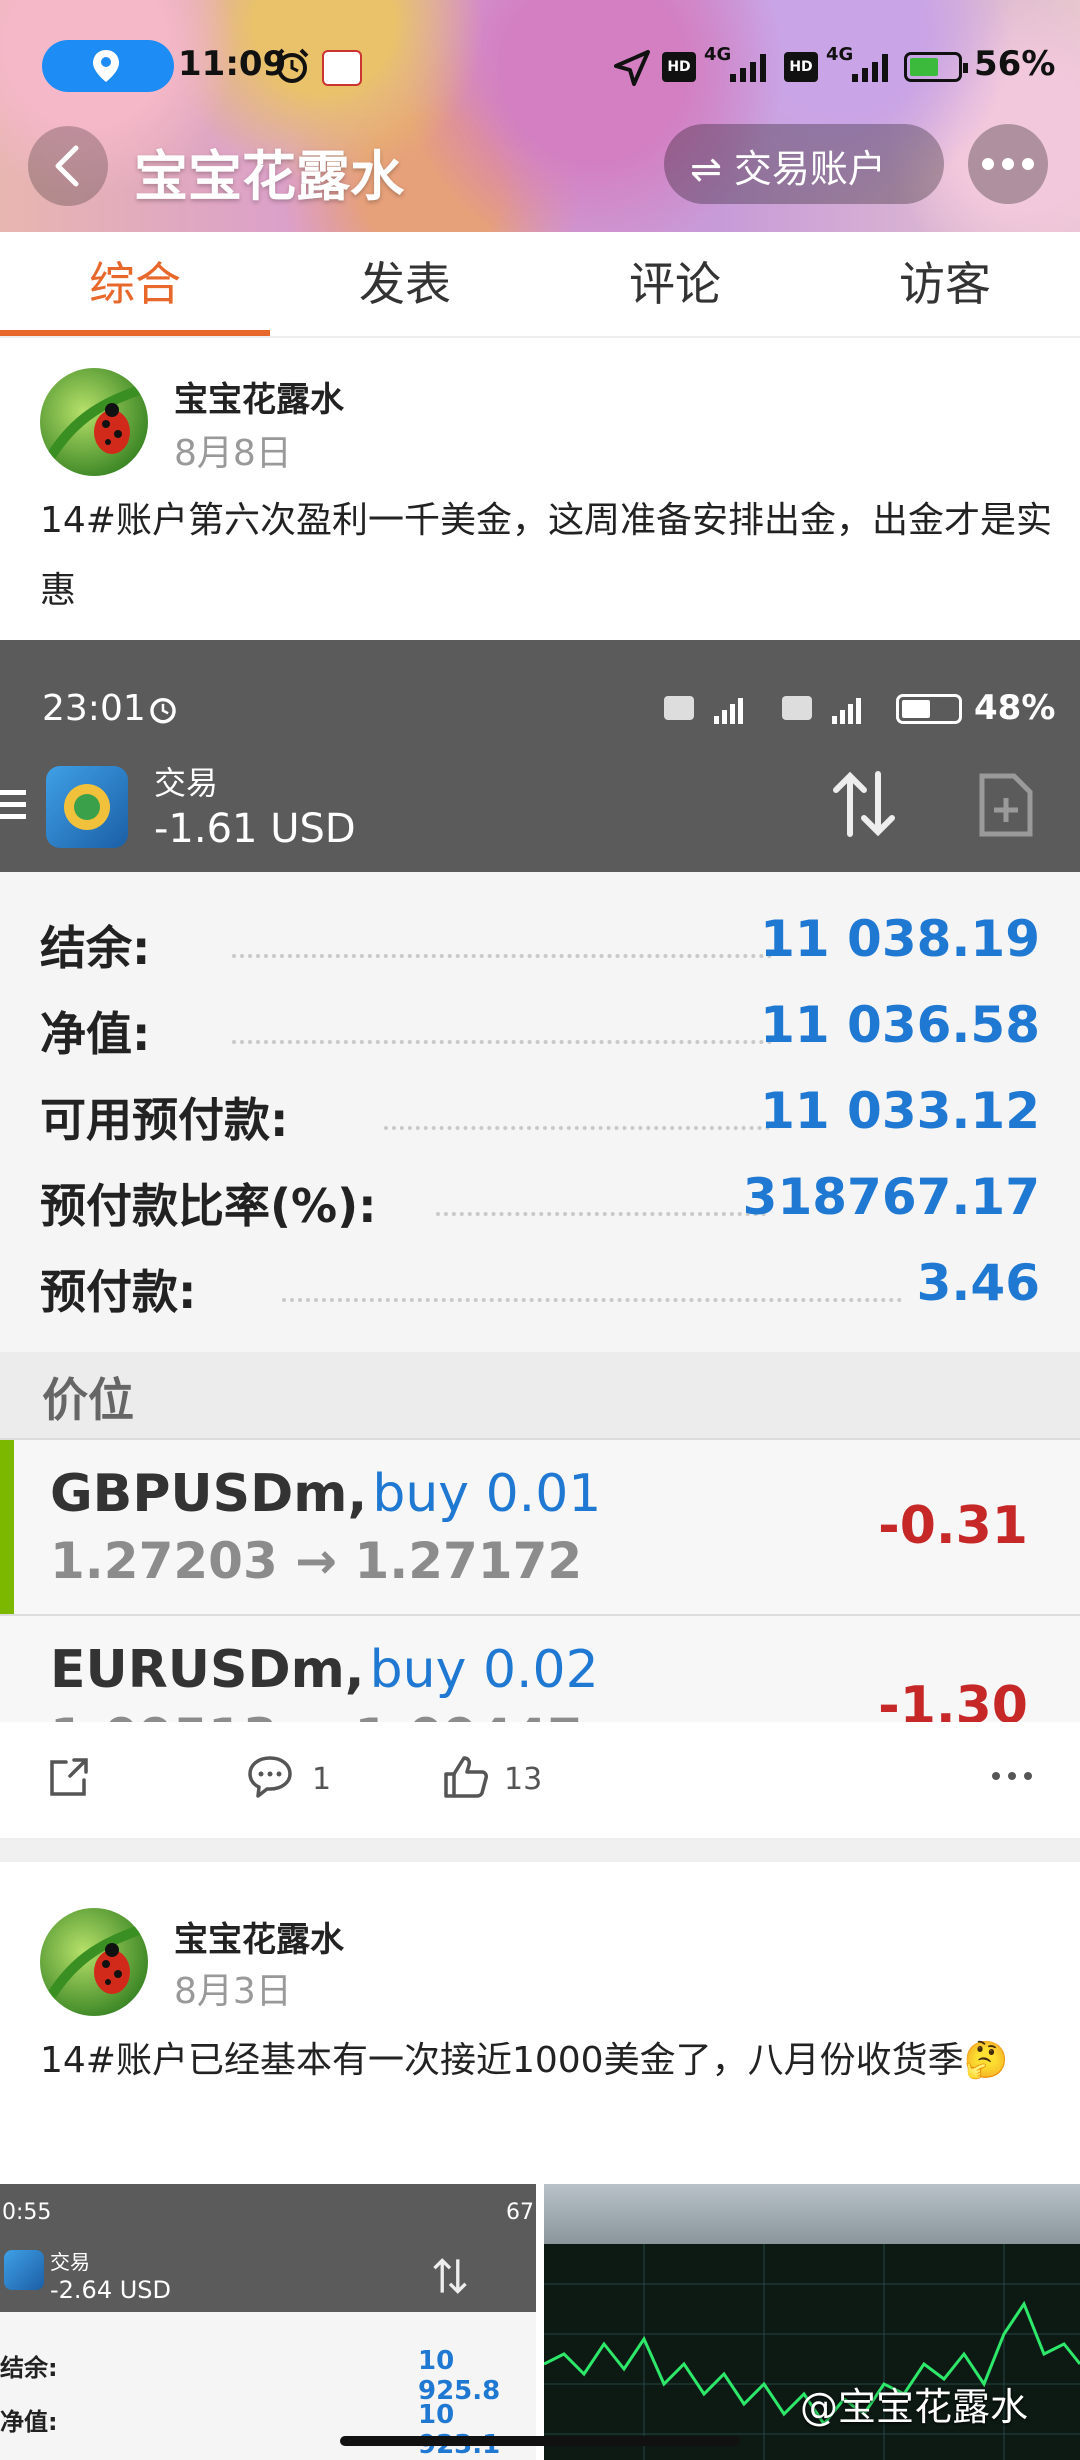  Describe the element at coordinates (95, 948) in the screenshot. I see `balance-label: 结余:` at that location.